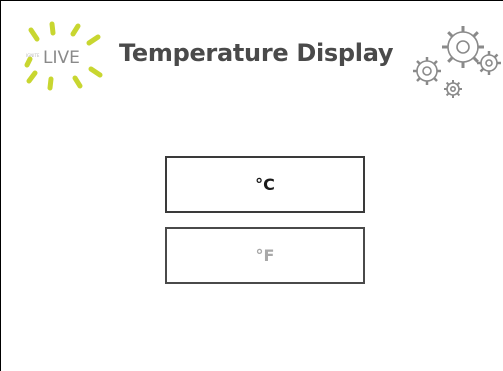  I want to click on fahrenheit-label: °F, so click(265, 255).